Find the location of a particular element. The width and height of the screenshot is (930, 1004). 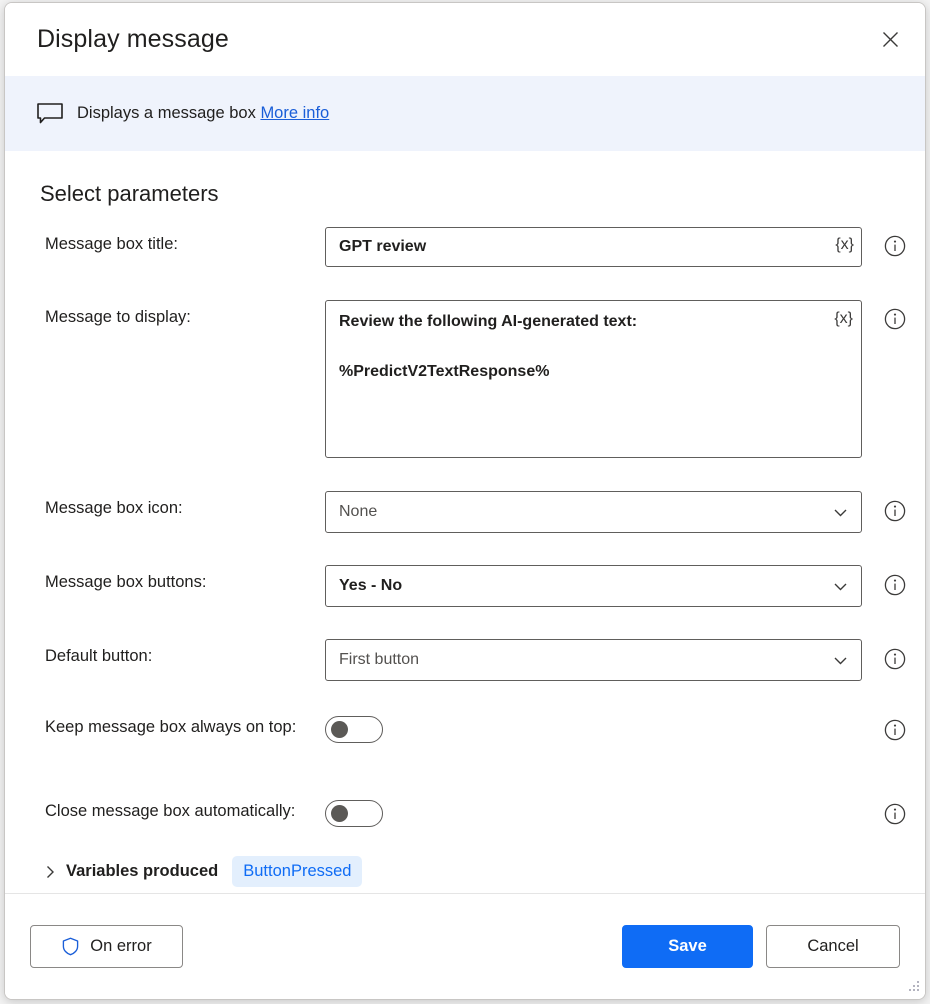

dialog-footer: On error Save Cancel is located at coordinates (465, 946).